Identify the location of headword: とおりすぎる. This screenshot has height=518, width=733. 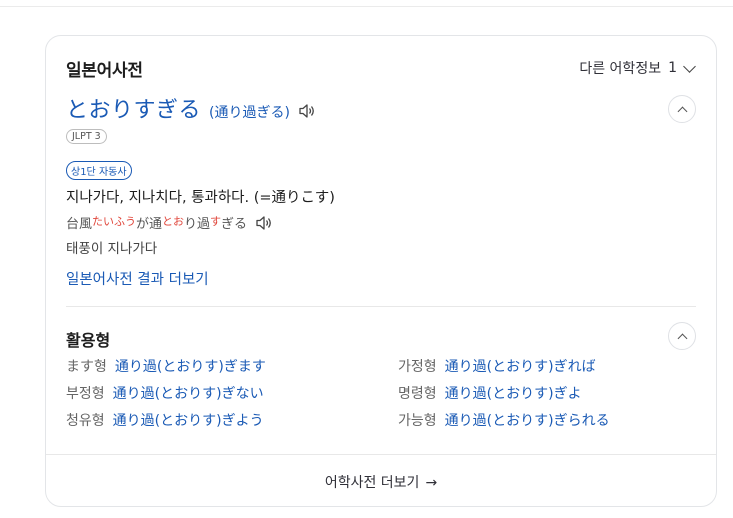
(133, 108).